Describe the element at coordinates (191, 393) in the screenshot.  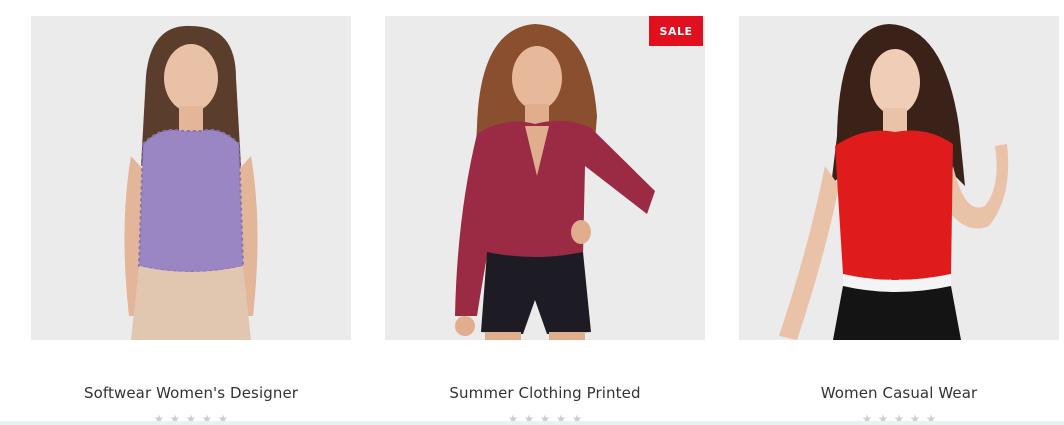
I see `product-title: Softwear Women's Designer` at that location.